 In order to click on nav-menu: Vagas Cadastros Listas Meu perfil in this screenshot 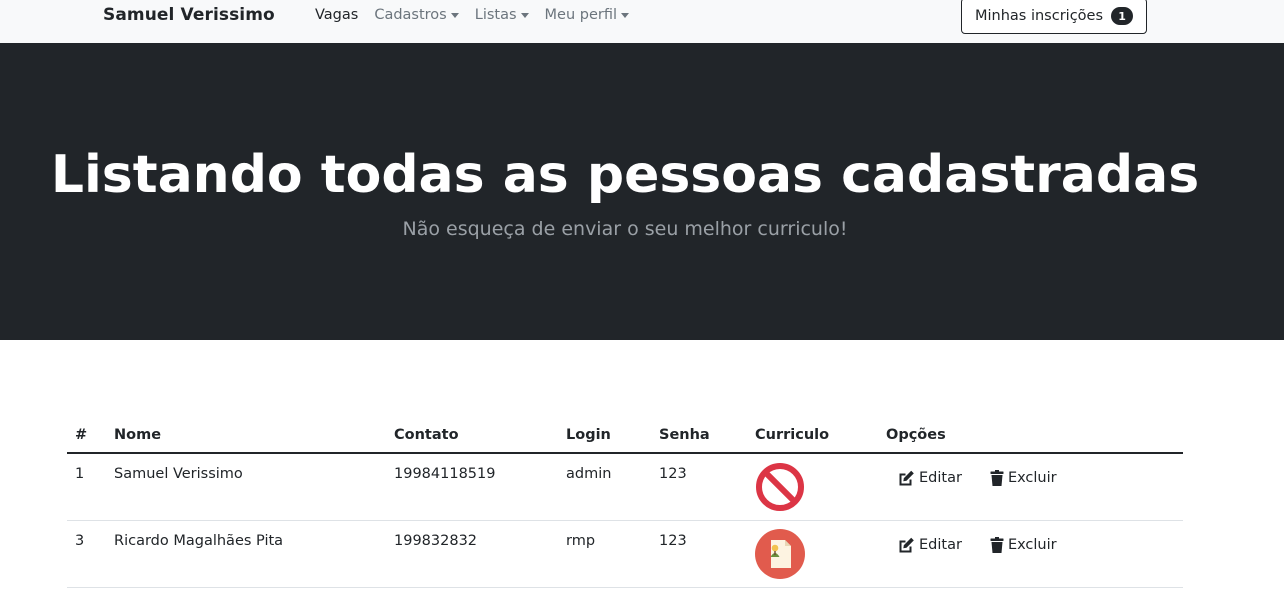, I will do `click(480, 15)`.